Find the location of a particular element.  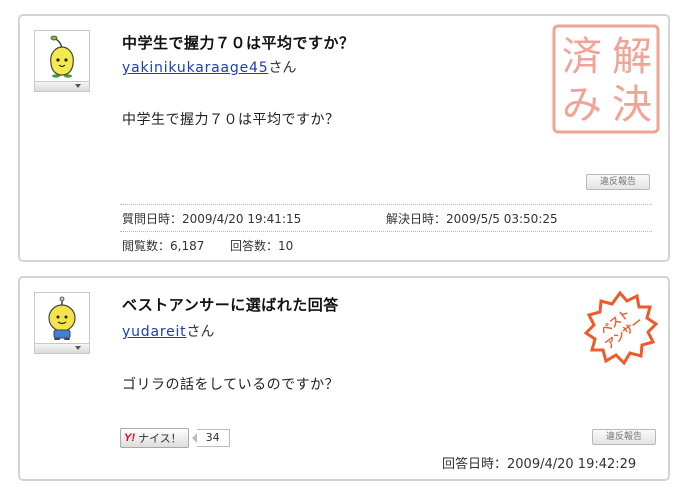

answers-label: 回答数： is located at coordinates (254, 246).